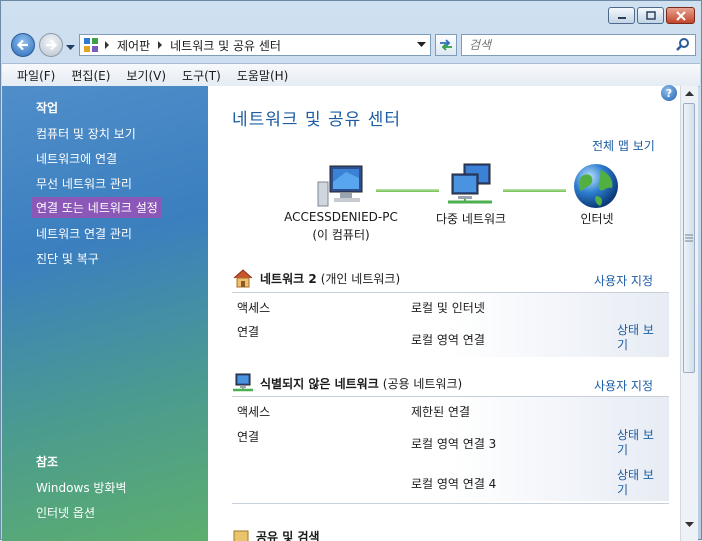  I want to click on network-1-type: (개인 네트워크), so click(360, 278).